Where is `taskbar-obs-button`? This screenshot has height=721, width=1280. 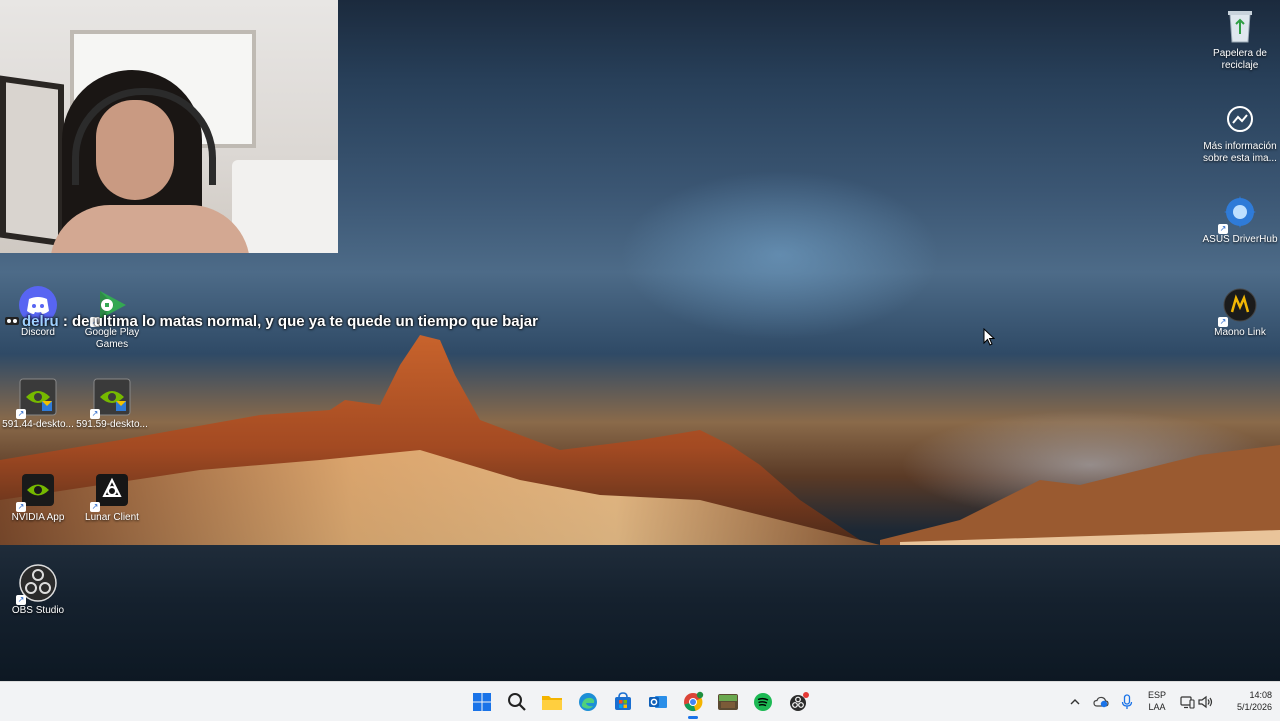
taskbar-obs-button is located at coordinates (799, 702).